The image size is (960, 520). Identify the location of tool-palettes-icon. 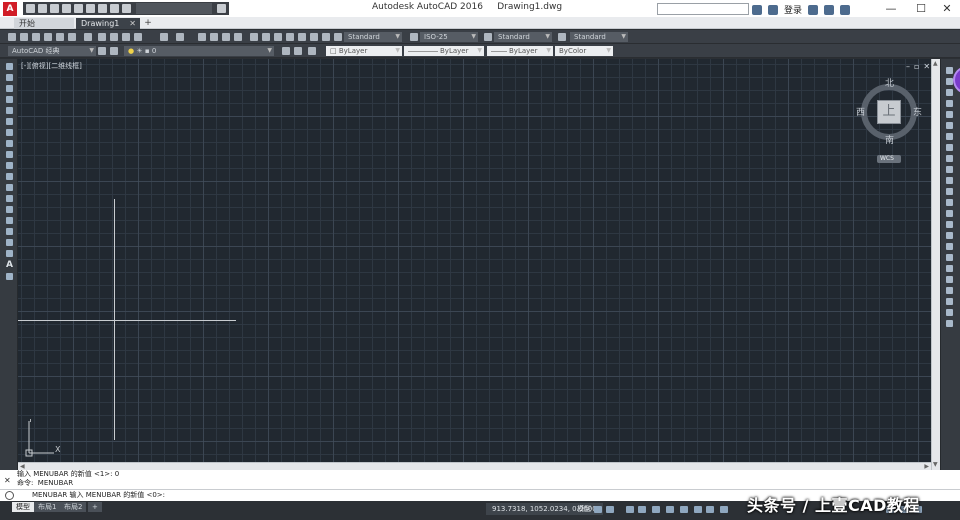
(278, 37).